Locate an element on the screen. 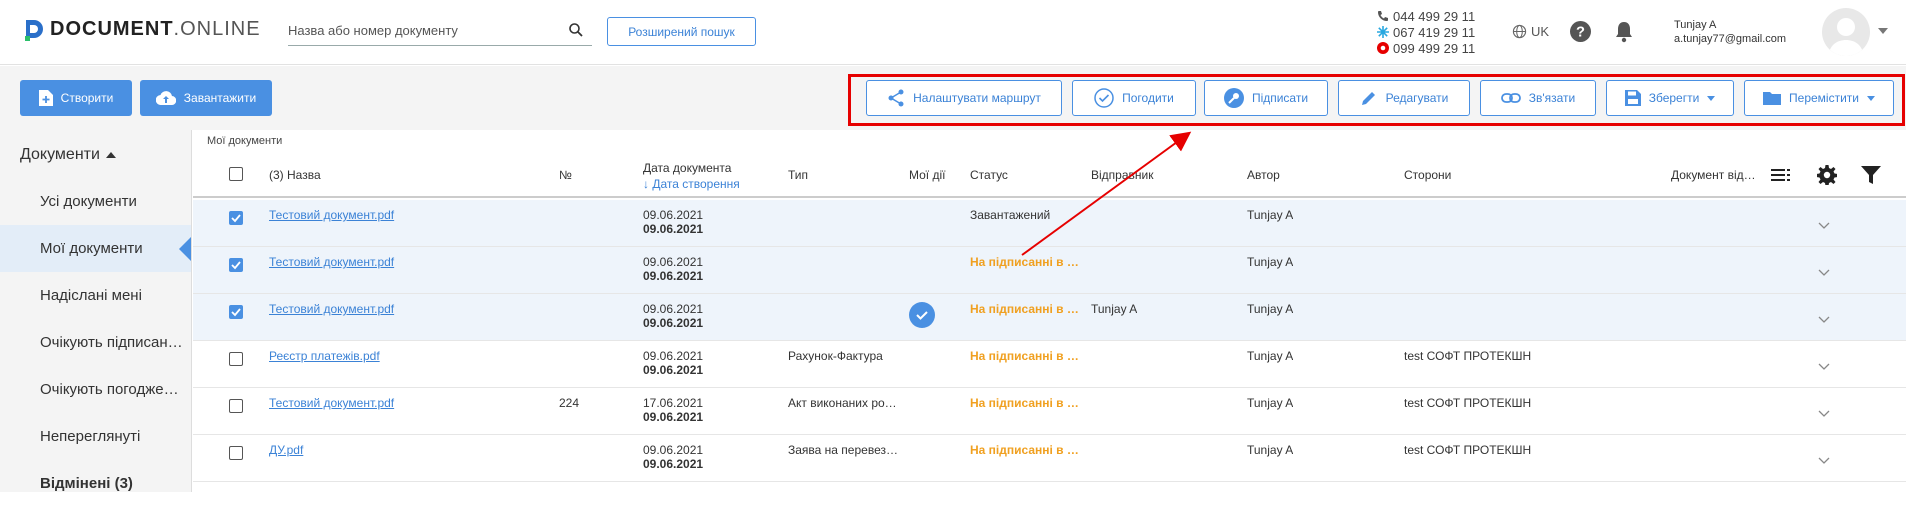 Image resolution: width=1906 pixels, height=507 pixels. annotation-arrow is located at coordinates (1106, 193).